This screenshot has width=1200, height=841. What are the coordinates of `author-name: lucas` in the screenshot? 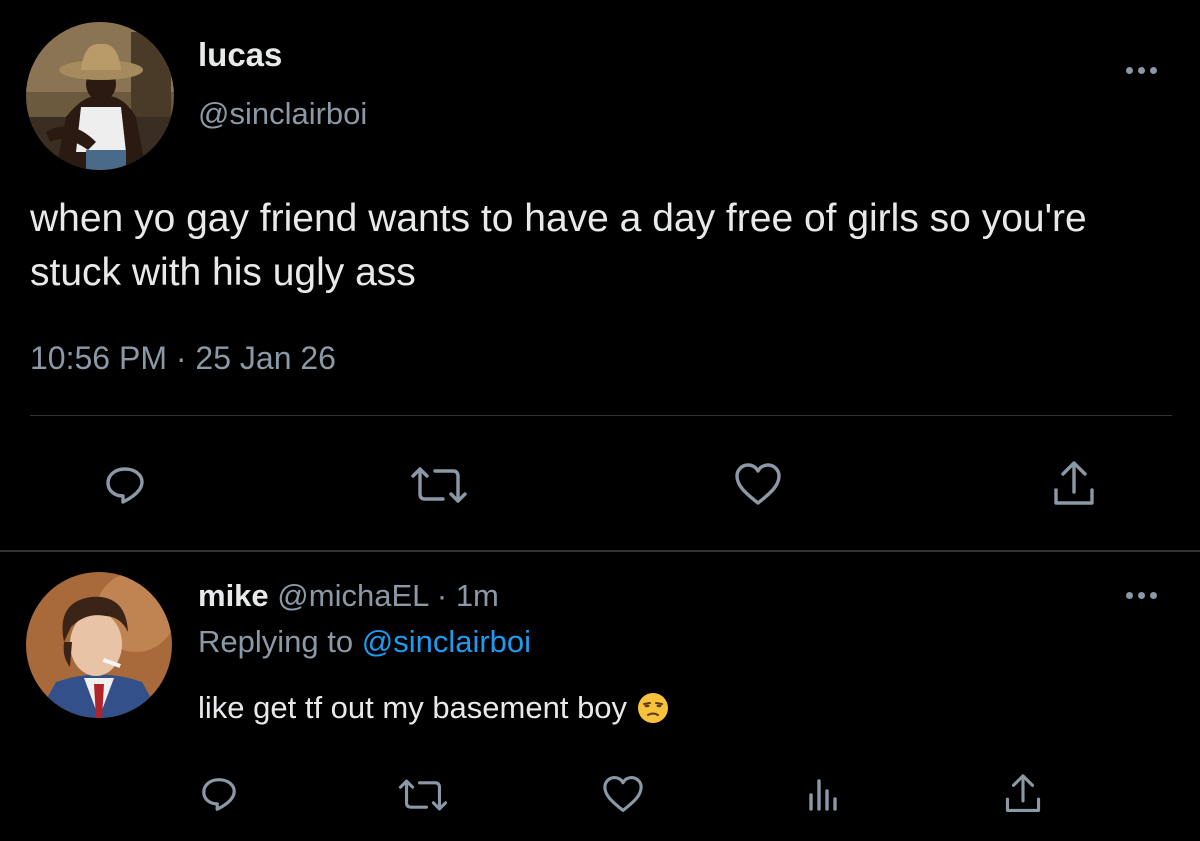 It's located at (240, 55).